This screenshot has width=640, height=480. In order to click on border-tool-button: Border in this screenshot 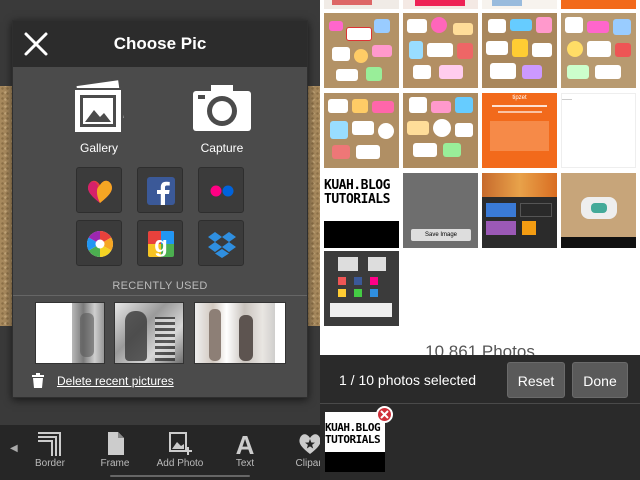, I will do `click(50, 449)`.